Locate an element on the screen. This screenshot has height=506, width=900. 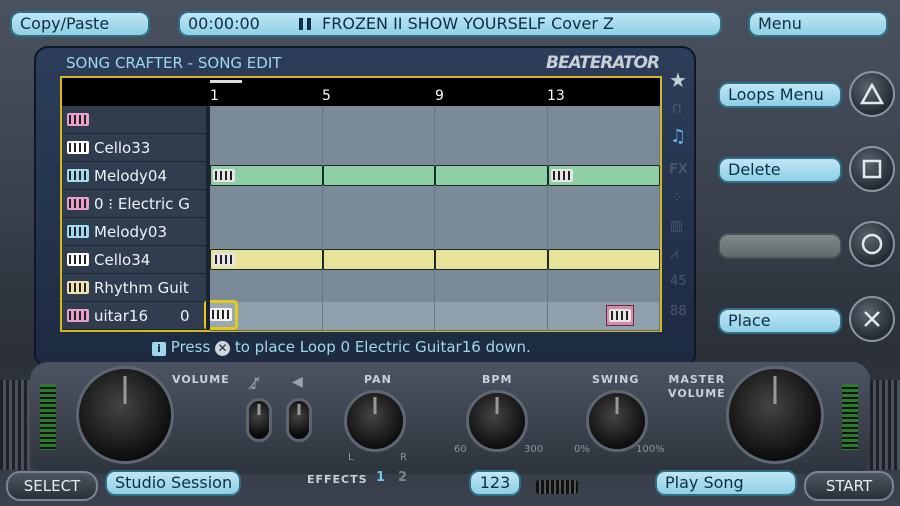
square-button-icon is located at coordinates (872, 169).